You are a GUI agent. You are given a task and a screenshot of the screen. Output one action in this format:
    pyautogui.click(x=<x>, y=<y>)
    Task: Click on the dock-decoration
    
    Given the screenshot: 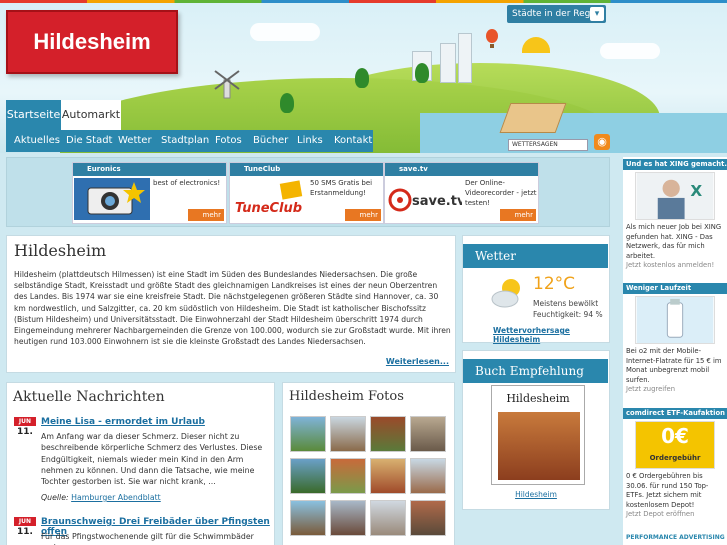 What is the action you would take?
    pyautogui.click(x=533, y=118)
    